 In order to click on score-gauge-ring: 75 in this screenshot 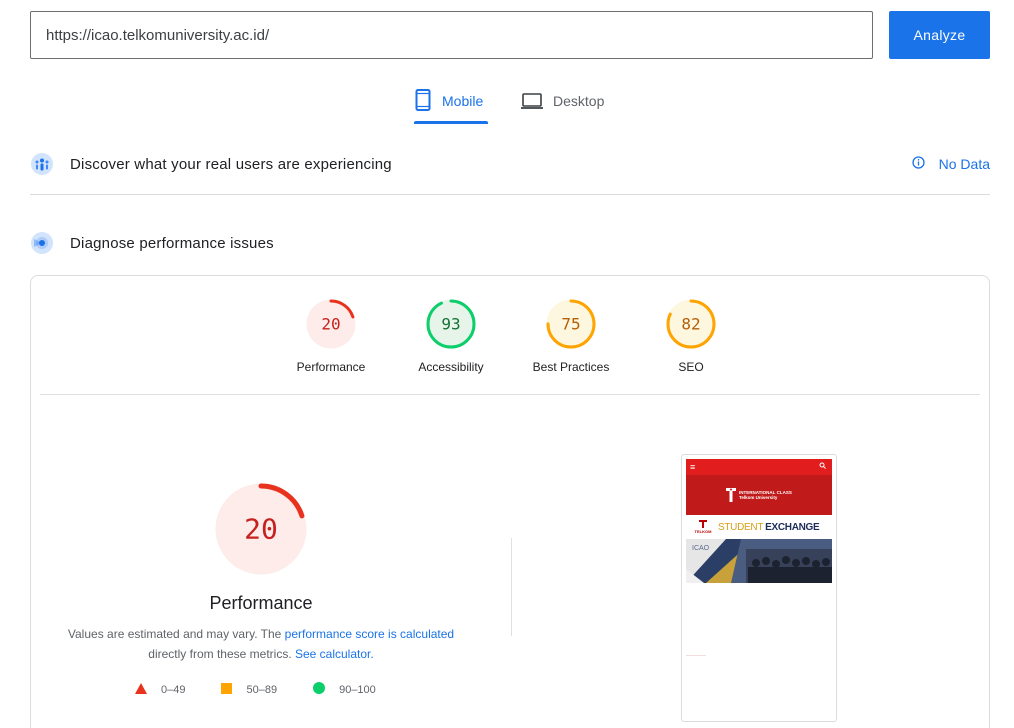, I will do `click(571, 324)`.